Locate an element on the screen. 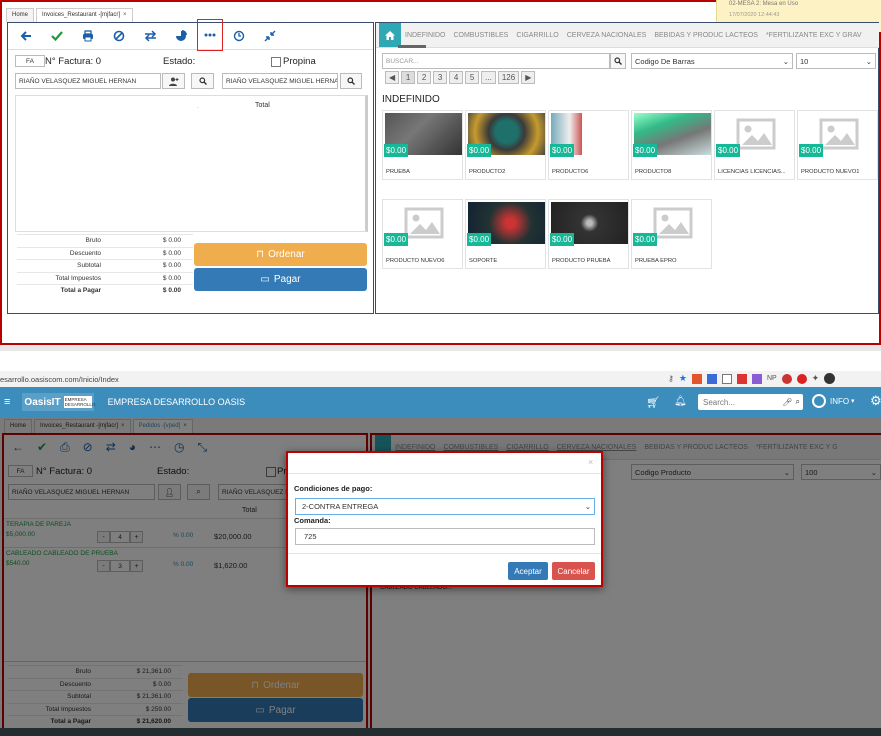  product-card: $0.00 SOPORTE is located at coordinates (505, 234).